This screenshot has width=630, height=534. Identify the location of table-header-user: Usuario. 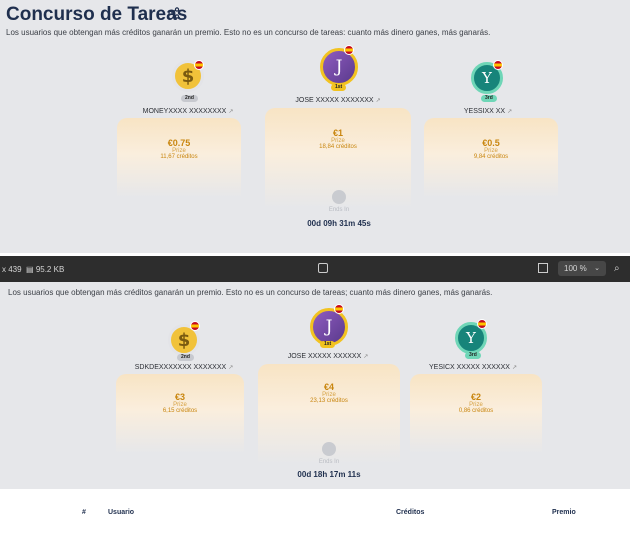
(121, 512).